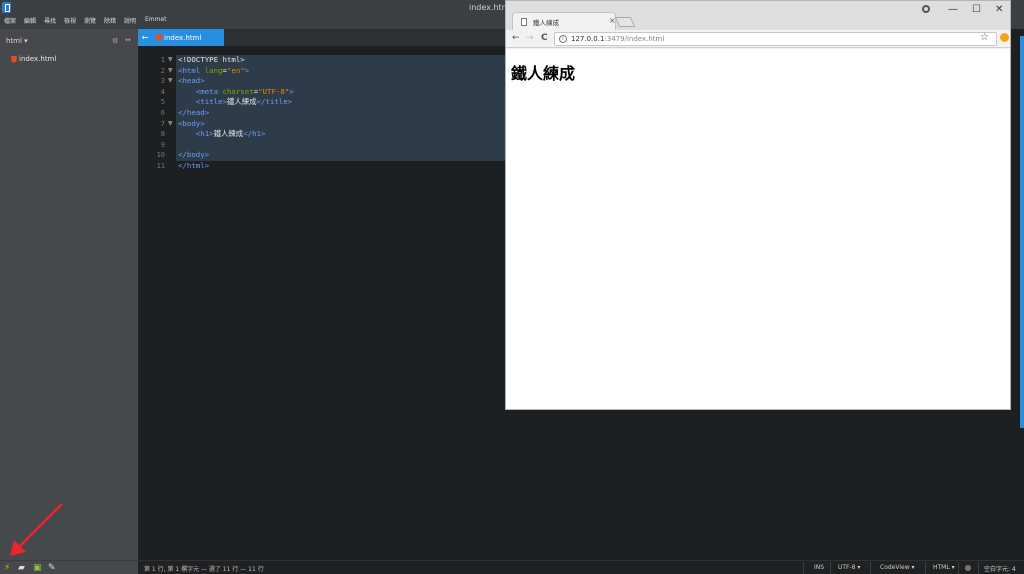 The height and width of the screenshot is (574, 1024). I want to click on page-heading: 鐵人練成, so click(543, 73).